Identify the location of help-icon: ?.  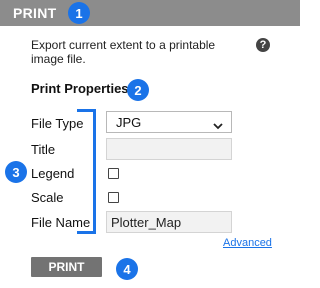
(263, 45).